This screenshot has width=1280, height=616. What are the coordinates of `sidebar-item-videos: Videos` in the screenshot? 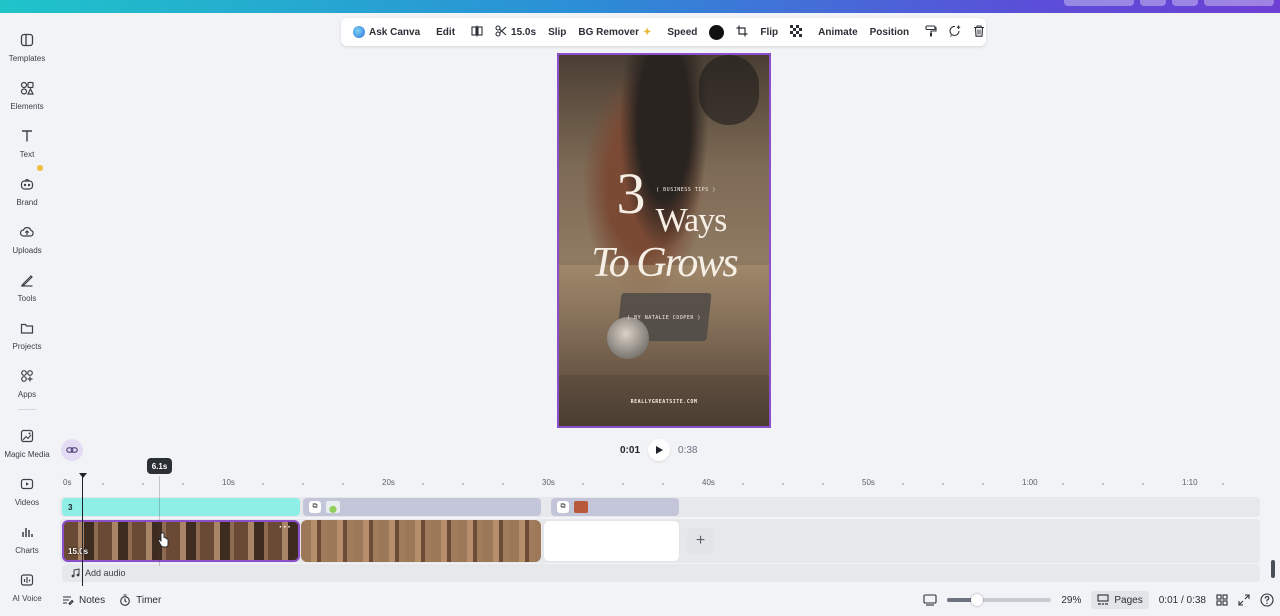 It's located at (27, 493).